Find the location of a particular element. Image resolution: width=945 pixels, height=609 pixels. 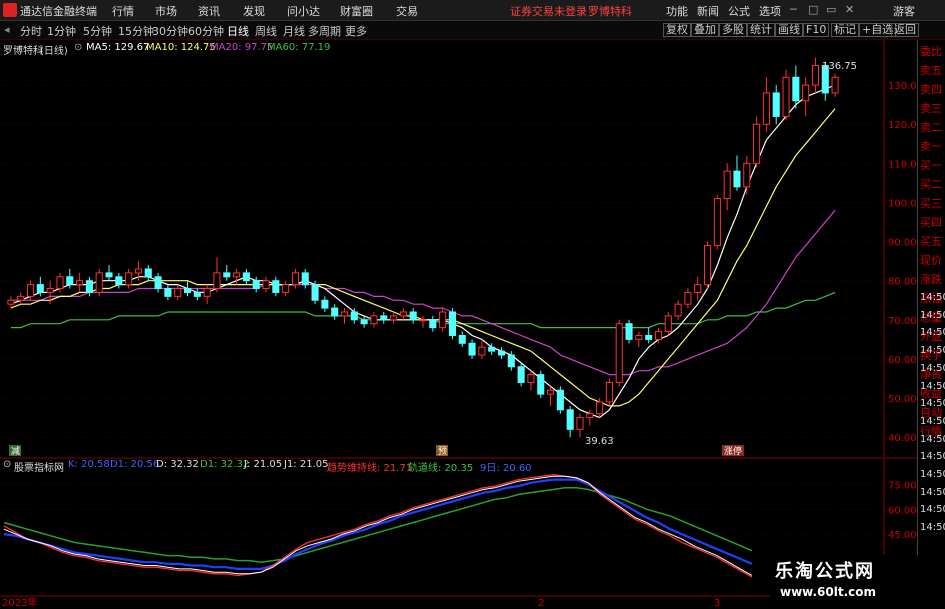

app-title: 通达信金融终端 is located at coordinates (58, 11).